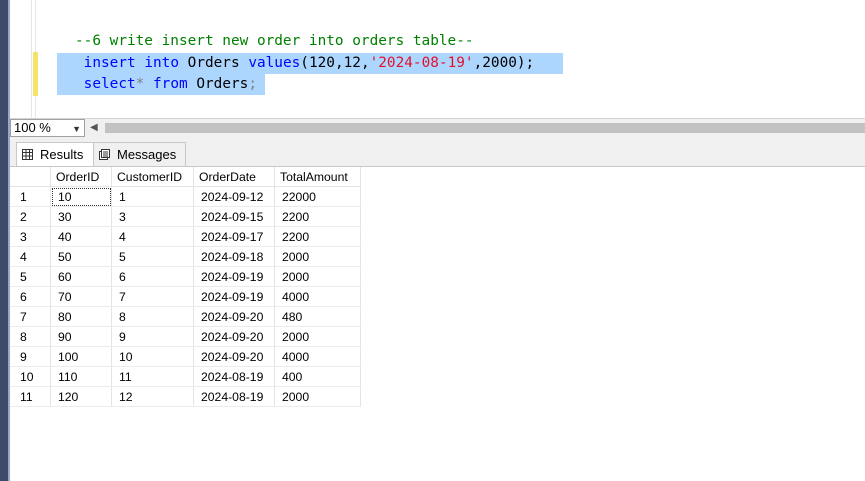 This screenshot has width=865, height=481. I want to click on zoom-dropdown: 100 % ▼, so click(47, 128).